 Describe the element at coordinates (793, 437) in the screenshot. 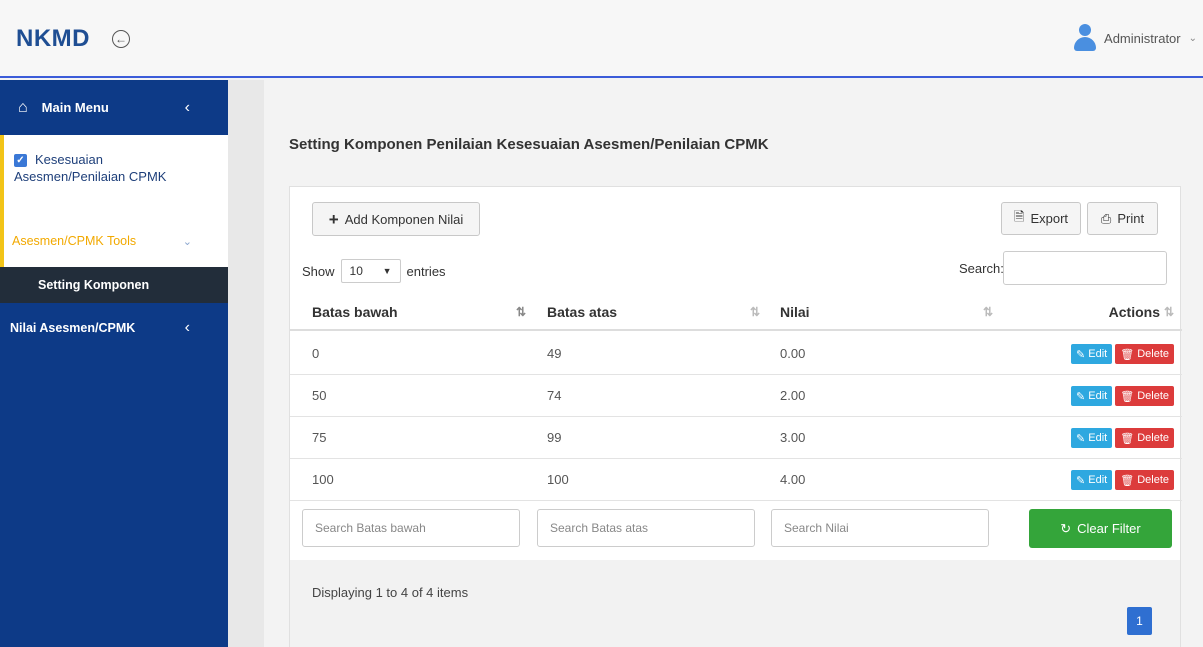

I see `cell-nilai: 3.00` at that location.